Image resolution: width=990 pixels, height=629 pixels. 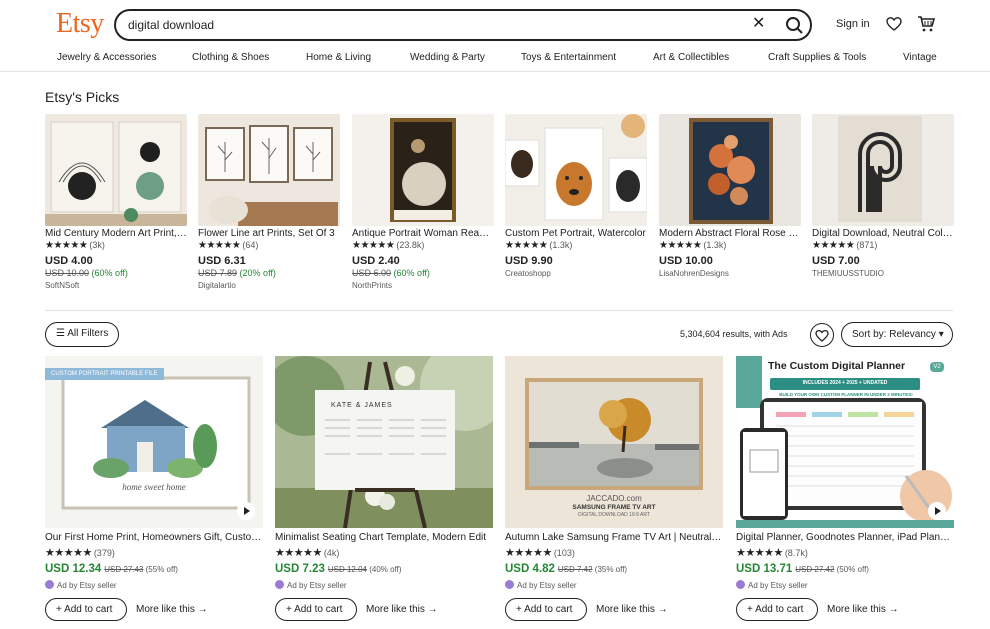 What do you see at coordinates (75, 245) in the screenshot?
I see `rating-stars: ★★★★★ (3k)` at bounding box center [75, 245].